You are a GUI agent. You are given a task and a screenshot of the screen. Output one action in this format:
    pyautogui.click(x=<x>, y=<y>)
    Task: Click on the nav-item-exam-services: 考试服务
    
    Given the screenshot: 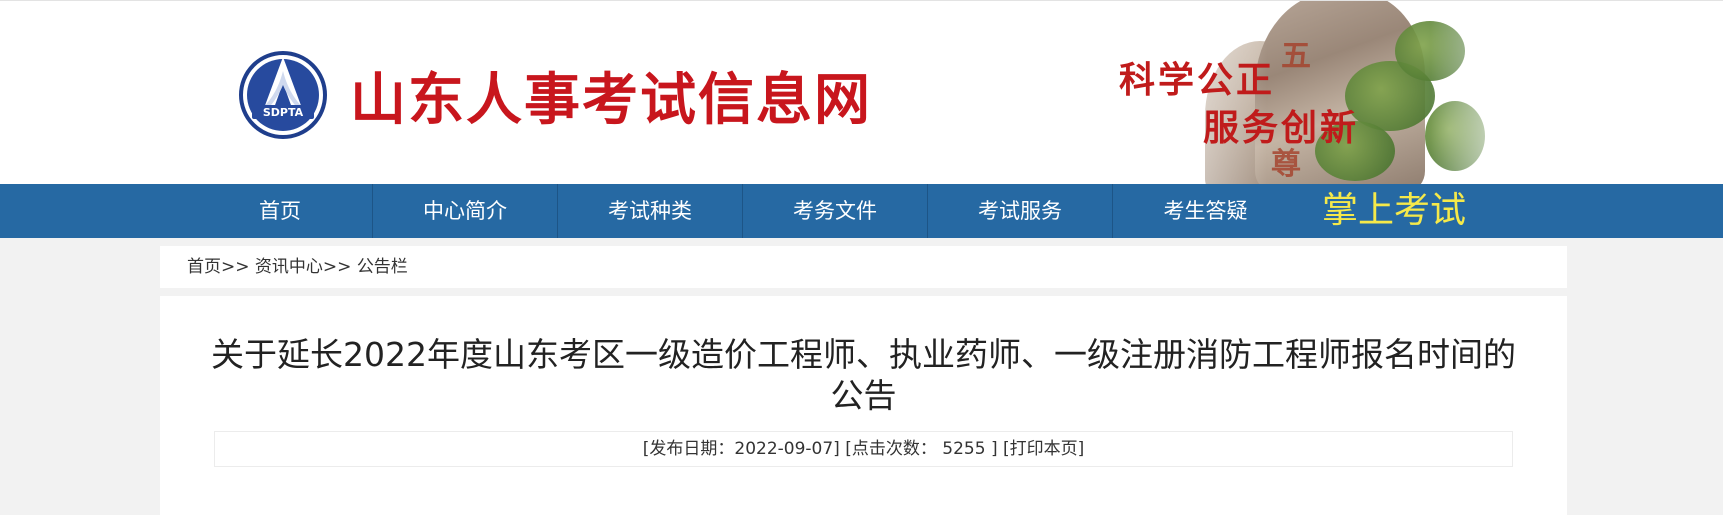 What is the action you would take?
    pyautogui.click(x=1020, y=211)
    